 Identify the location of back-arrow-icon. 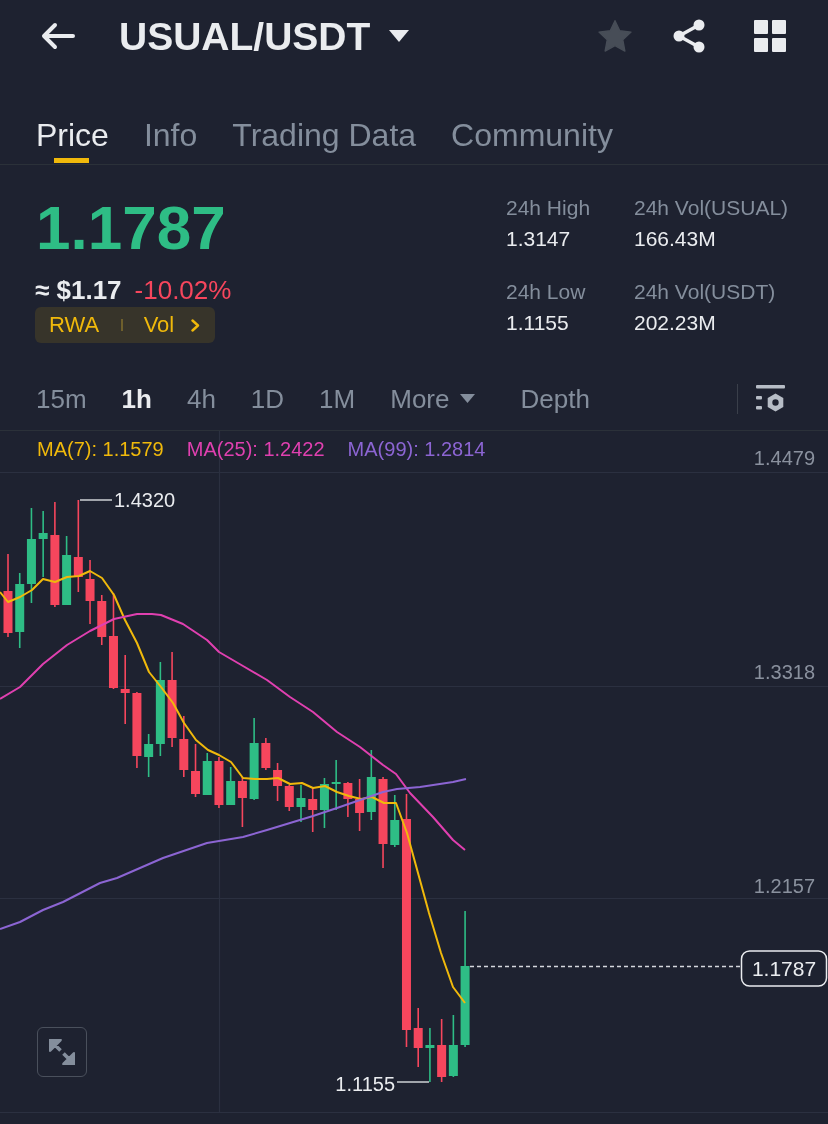
(58, 36).